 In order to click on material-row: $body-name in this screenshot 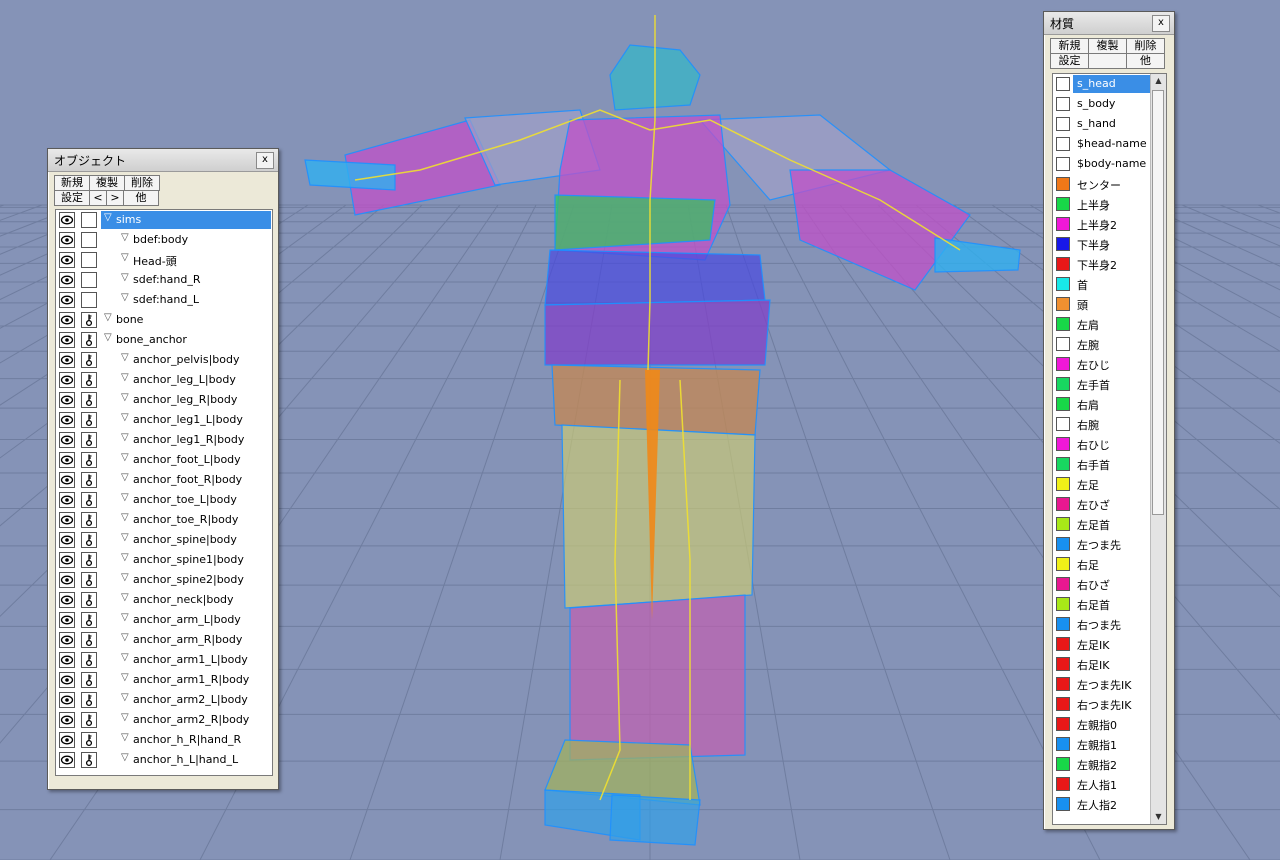, I will do `click(1103, 164)`.